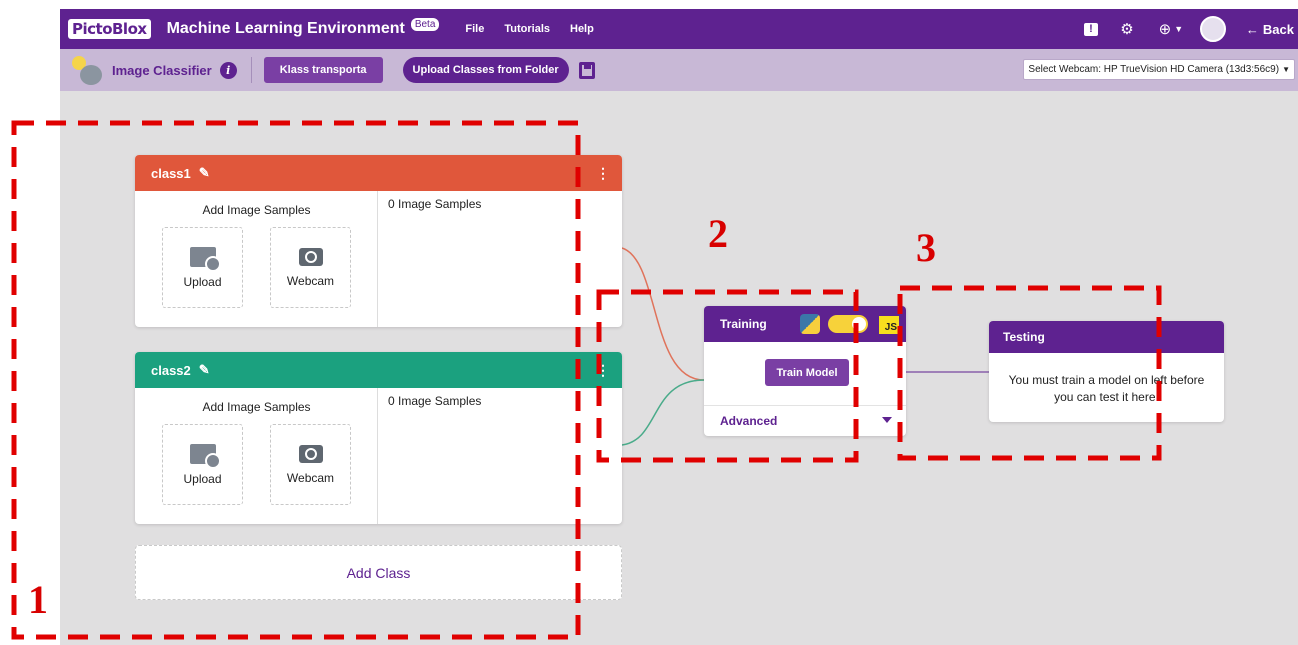  Describe the element at coordinates (162, 70) in the screenshot. I see `project-type-title: Image Classifier` at that location.